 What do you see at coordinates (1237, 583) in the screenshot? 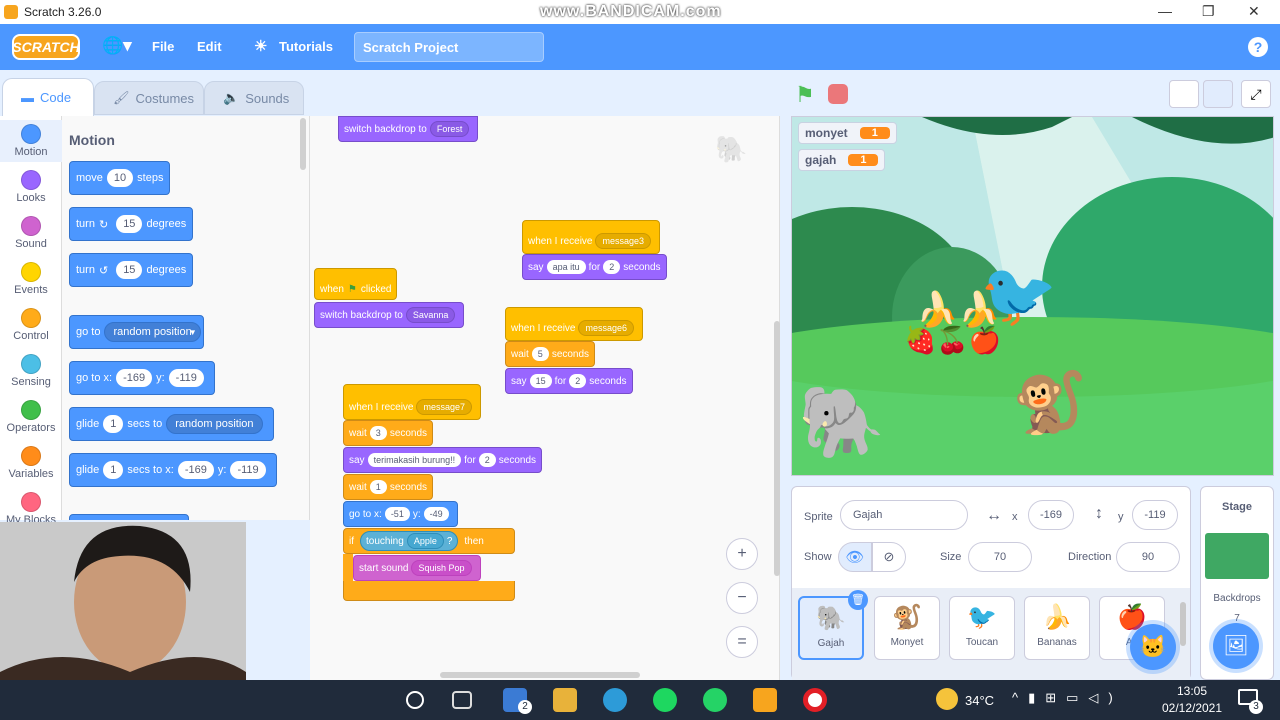
I see `stage-selector-panel: Stage Backdrops 7 🖼` at bounding box center [1237, 583].